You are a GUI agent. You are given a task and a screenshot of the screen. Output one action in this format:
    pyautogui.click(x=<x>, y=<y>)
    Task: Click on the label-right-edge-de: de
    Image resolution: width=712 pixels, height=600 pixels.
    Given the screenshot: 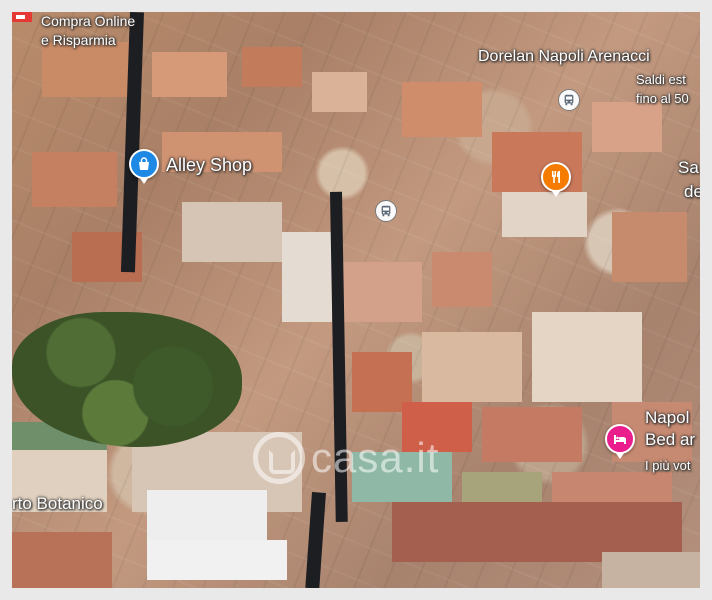 What is the action you would take?
    pyautogui.click(x=692, y=191)
    